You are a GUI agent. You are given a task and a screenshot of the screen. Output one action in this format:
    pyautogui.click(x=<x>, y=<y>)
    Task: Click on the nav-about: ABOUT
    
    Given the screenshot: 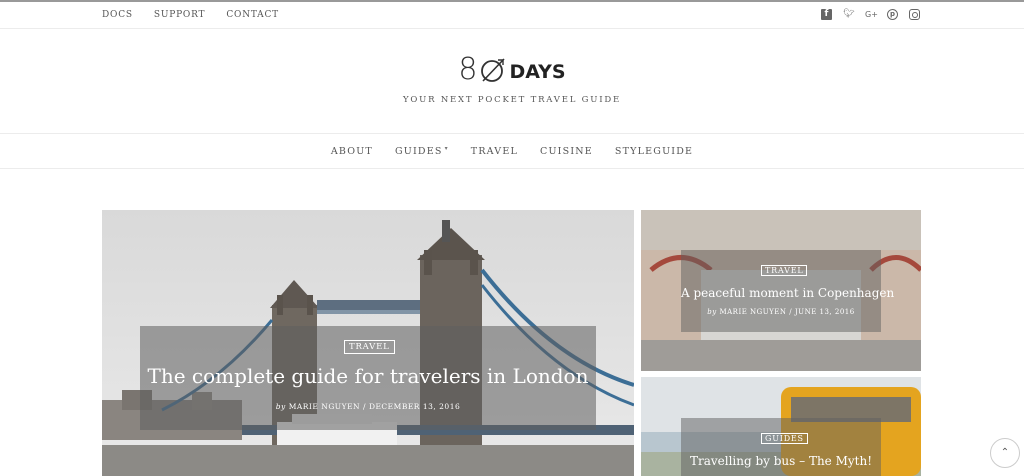 What is the action you would take?
    pyautogui.click(x=352, y=151)
    